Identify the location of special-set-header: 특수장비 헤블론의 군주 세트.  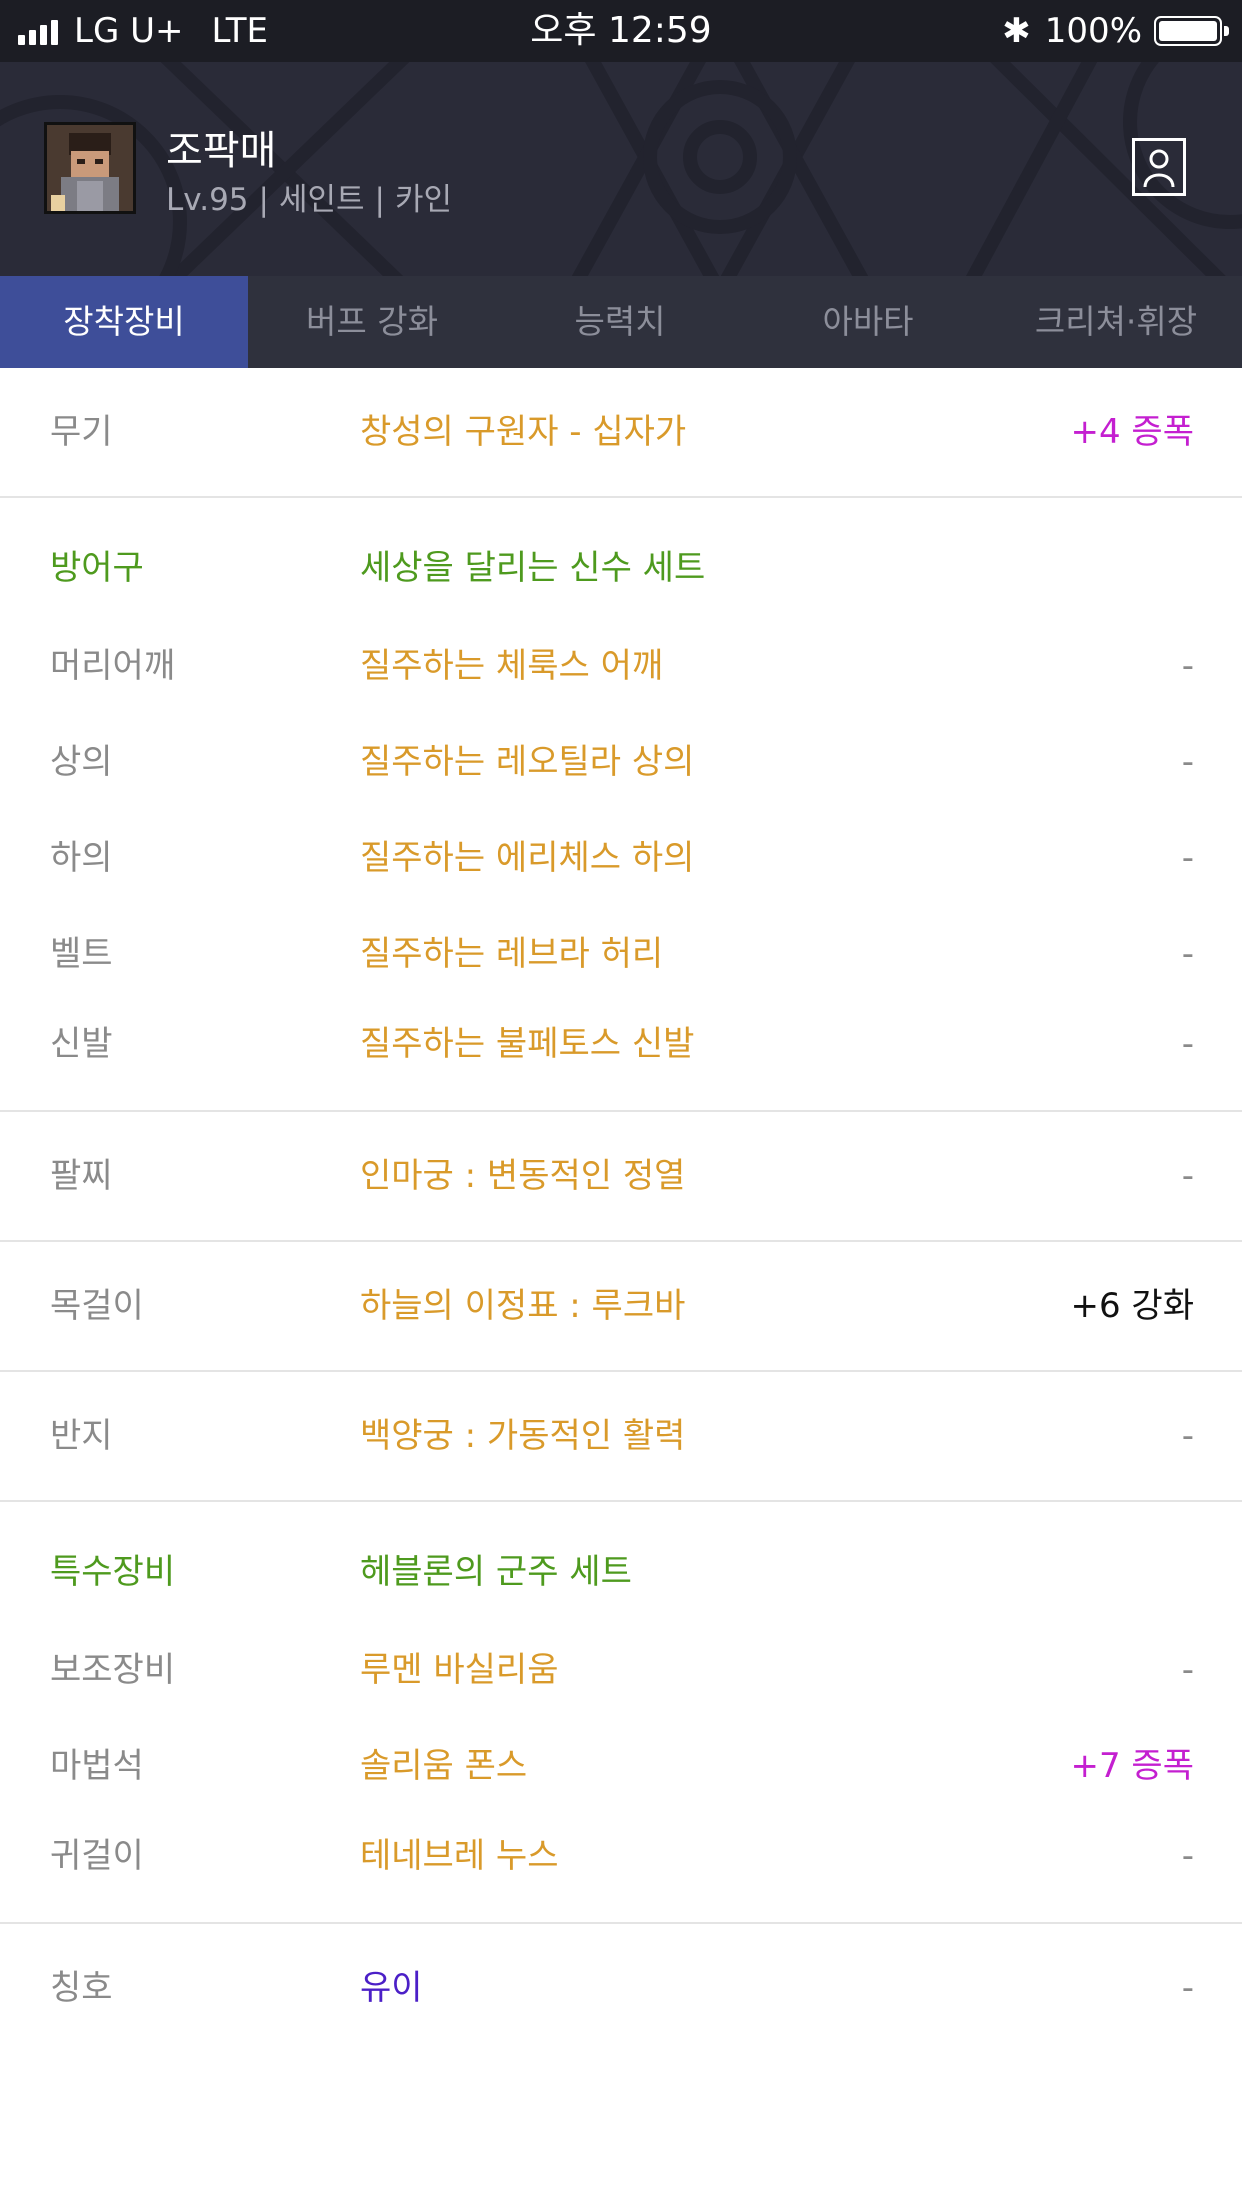
(621, 1562).